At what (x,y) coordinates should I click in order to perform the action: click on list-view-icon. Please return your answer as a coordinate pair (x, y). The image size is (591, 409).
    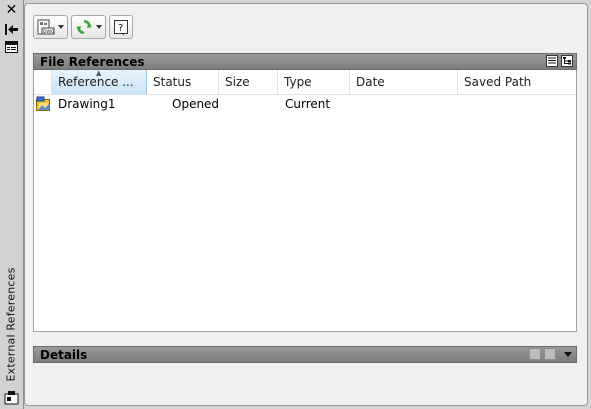
    Looking at the image, I should click on (552, 61).